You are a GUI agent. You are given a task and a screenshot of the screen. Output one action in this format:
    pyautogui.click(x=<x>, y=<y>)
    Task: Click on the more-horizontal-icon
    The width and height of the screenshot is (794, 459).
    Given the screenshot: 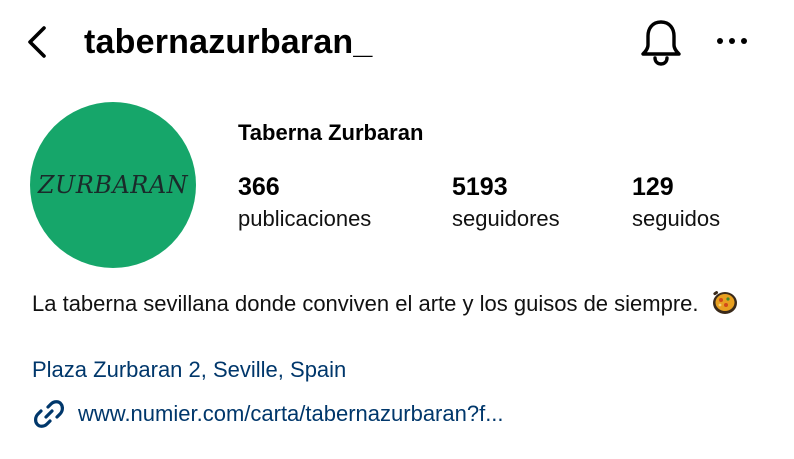 What is the action you would take?
    pyautogui.click(x=732, y=41)
    